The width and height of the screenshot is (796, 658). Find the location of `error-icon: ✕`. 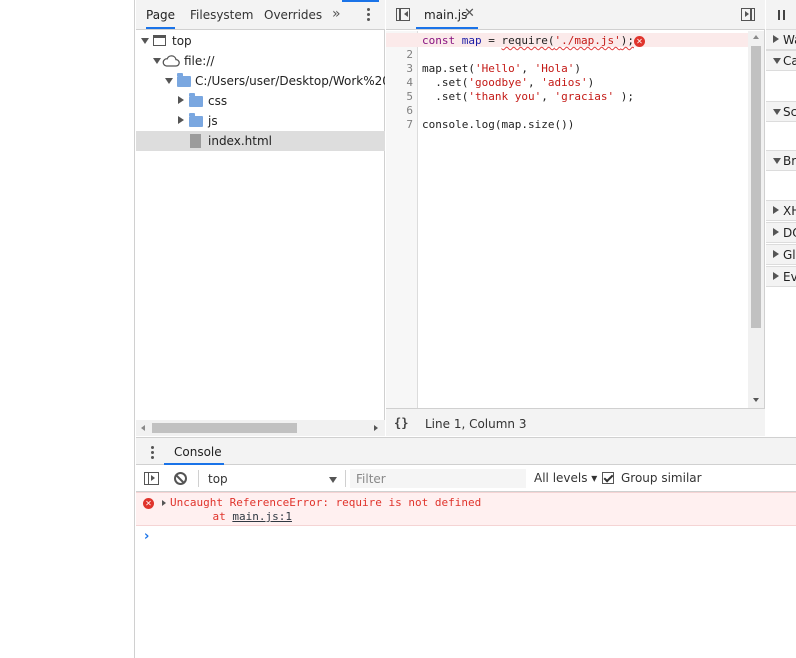

error-icon: ✕ is located at coordinates (148, 503).